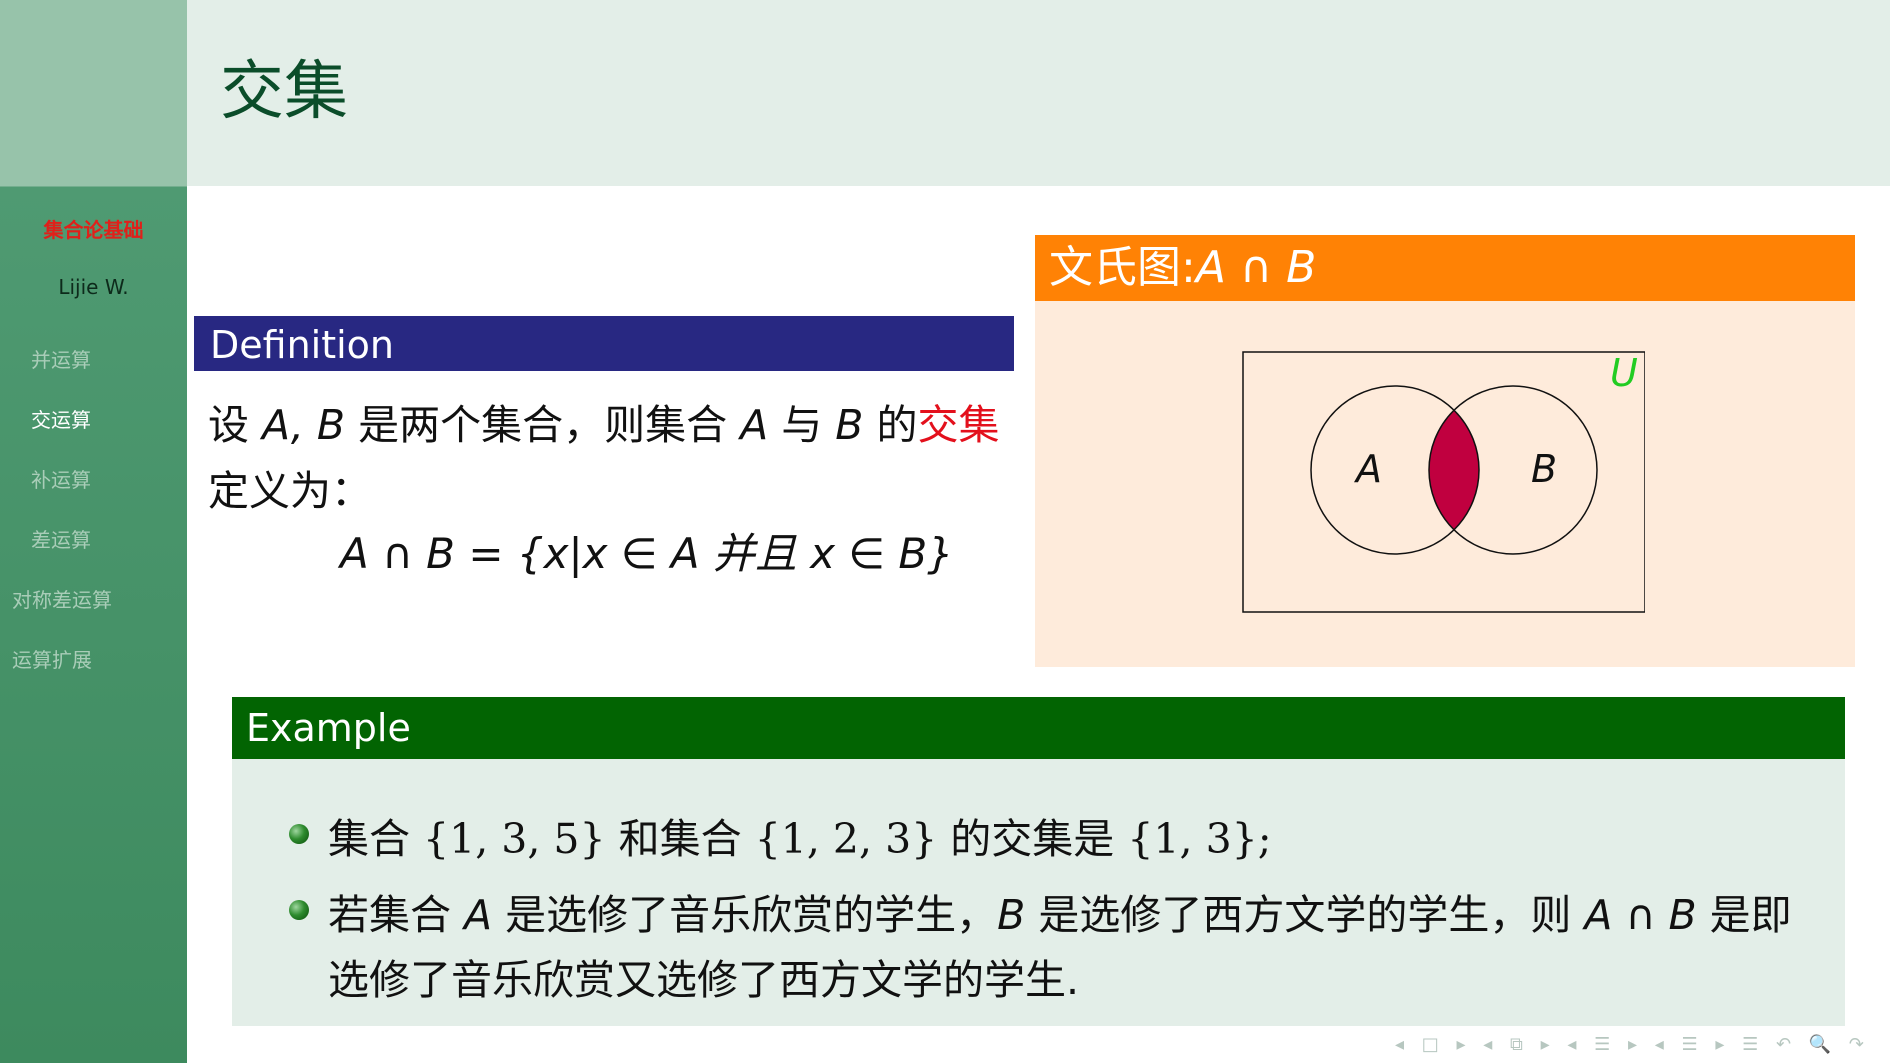  Describe the element at coordinates (849, 425) in the screenshot. I see `def-var-b: B` at that location.